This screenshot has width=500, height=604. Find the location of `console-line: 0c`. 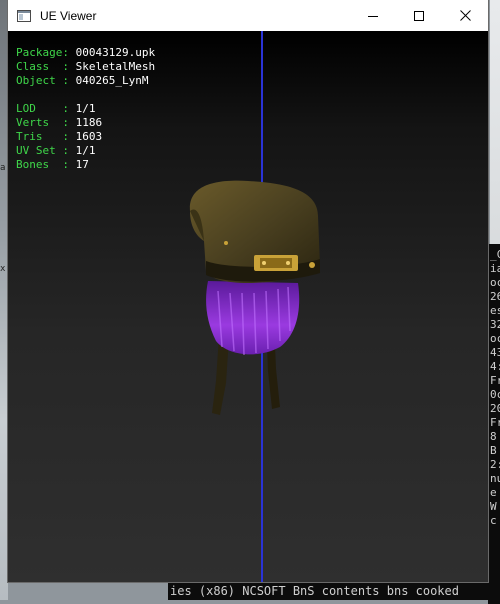

console-line: 0c is located at coordinates (495, 394).